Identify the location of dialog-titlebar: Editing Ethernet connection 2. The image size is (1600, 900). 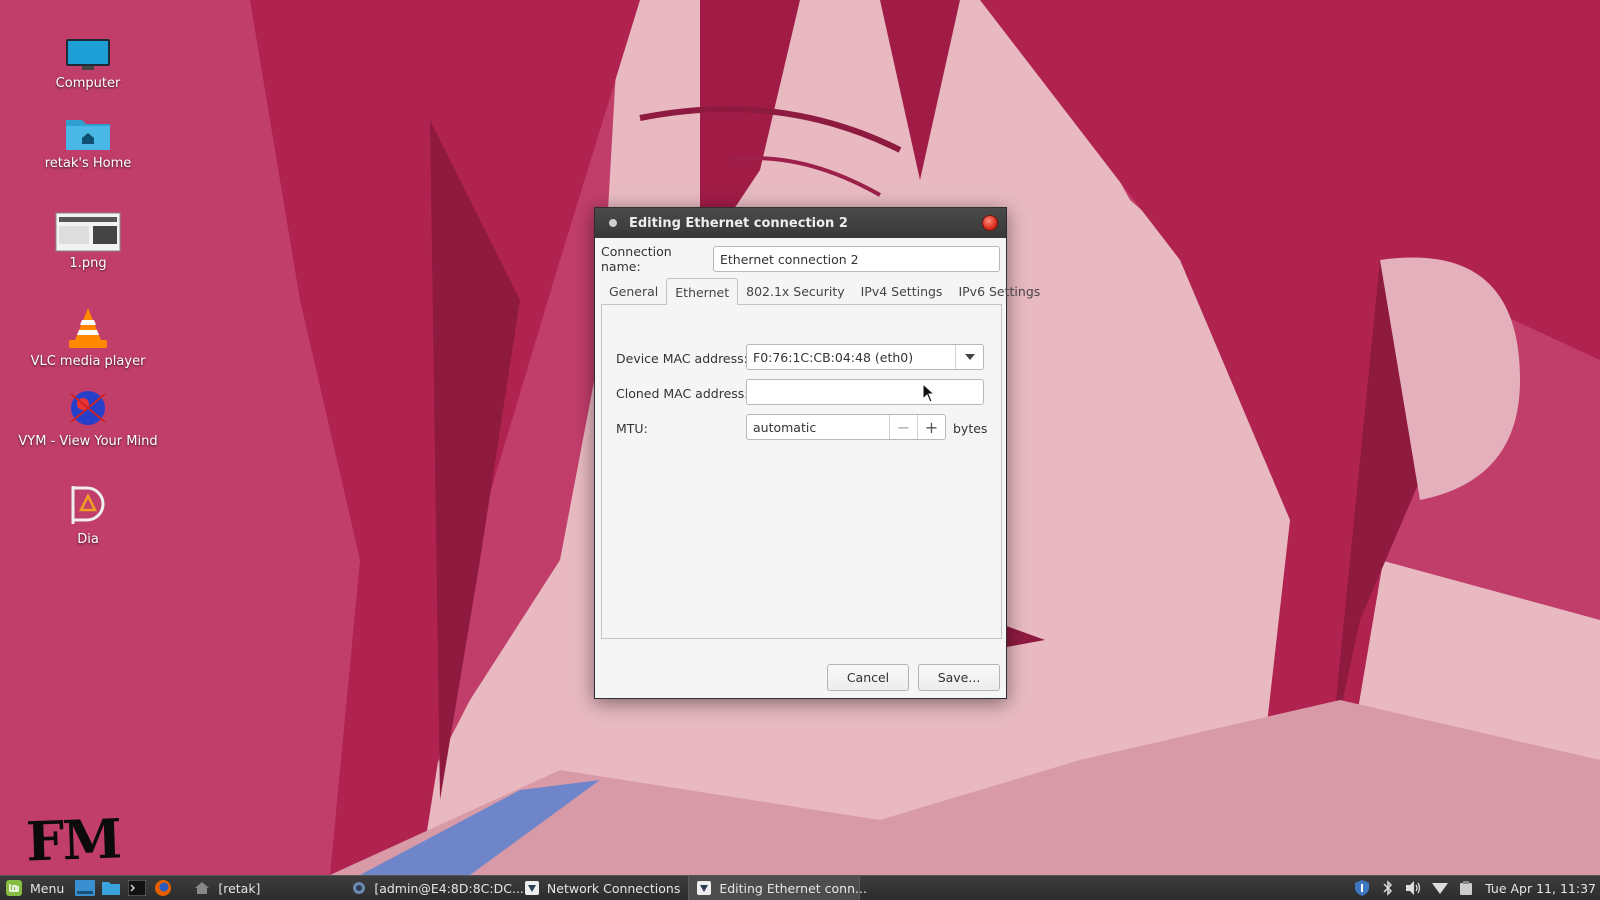
(800, 223).